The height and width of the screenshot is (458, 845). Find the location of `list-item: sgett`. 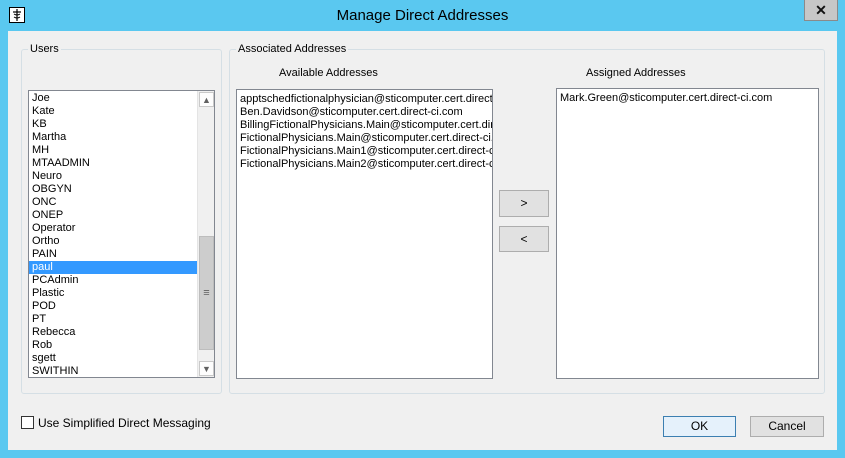

list-item: sgett is located at coordinates (113, 358).